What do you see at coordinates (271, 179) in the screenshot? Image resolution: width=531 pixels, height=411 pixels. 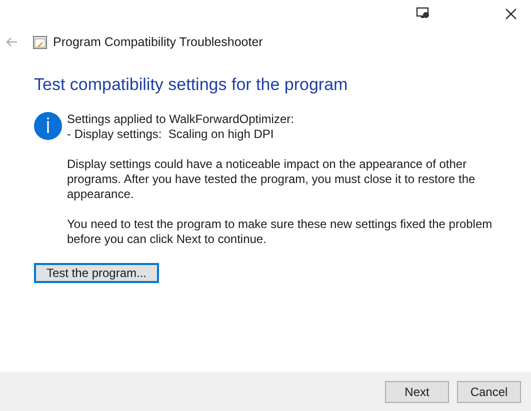 I see `body-paragraph: Display settings could have a noticeable impact on the appearance of other programs. After you have tested the program, you must close it to restore the appearance.` at bounding box center [271, 179].